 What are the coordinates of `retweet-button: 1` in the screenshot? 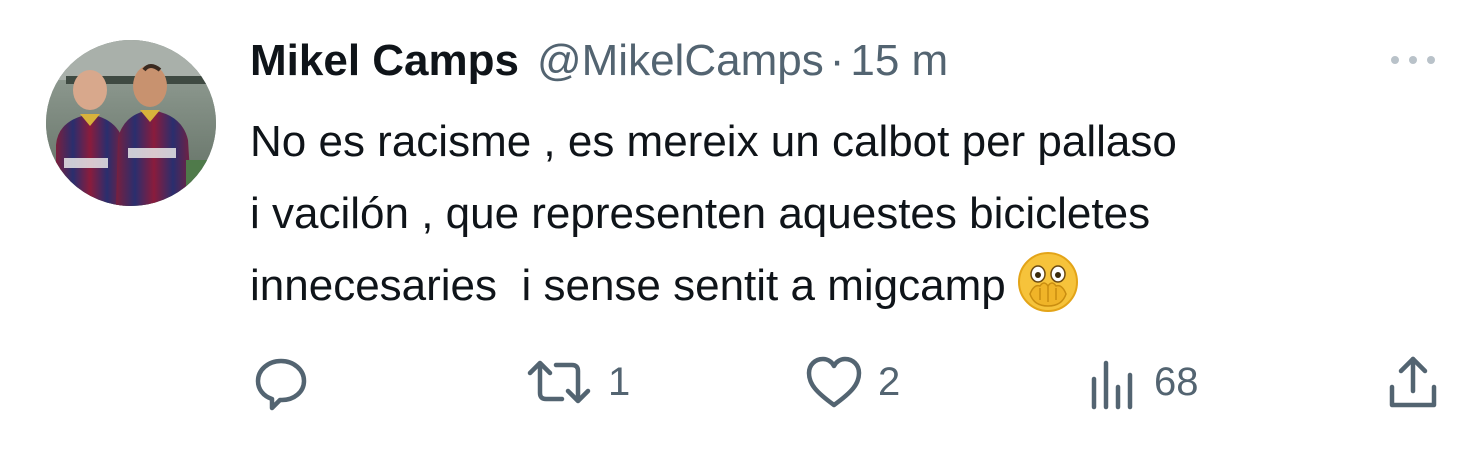 It's located at (576, 382).